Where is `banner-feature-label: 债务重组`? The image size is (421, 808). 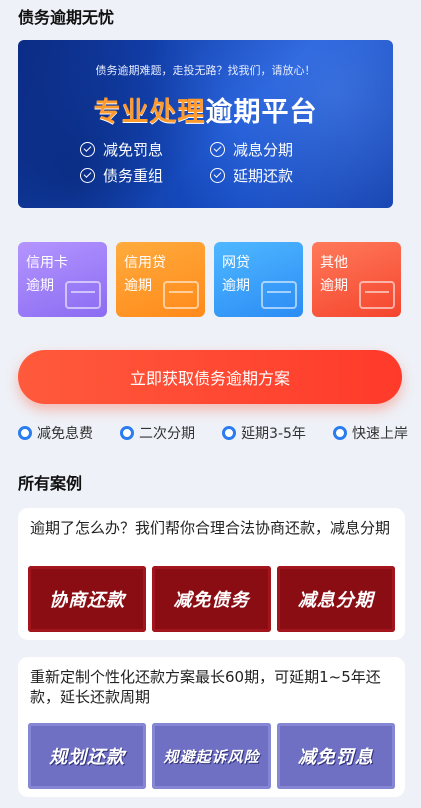 banner-feature-label: 债务重组 is located at coordinates (133, 175).